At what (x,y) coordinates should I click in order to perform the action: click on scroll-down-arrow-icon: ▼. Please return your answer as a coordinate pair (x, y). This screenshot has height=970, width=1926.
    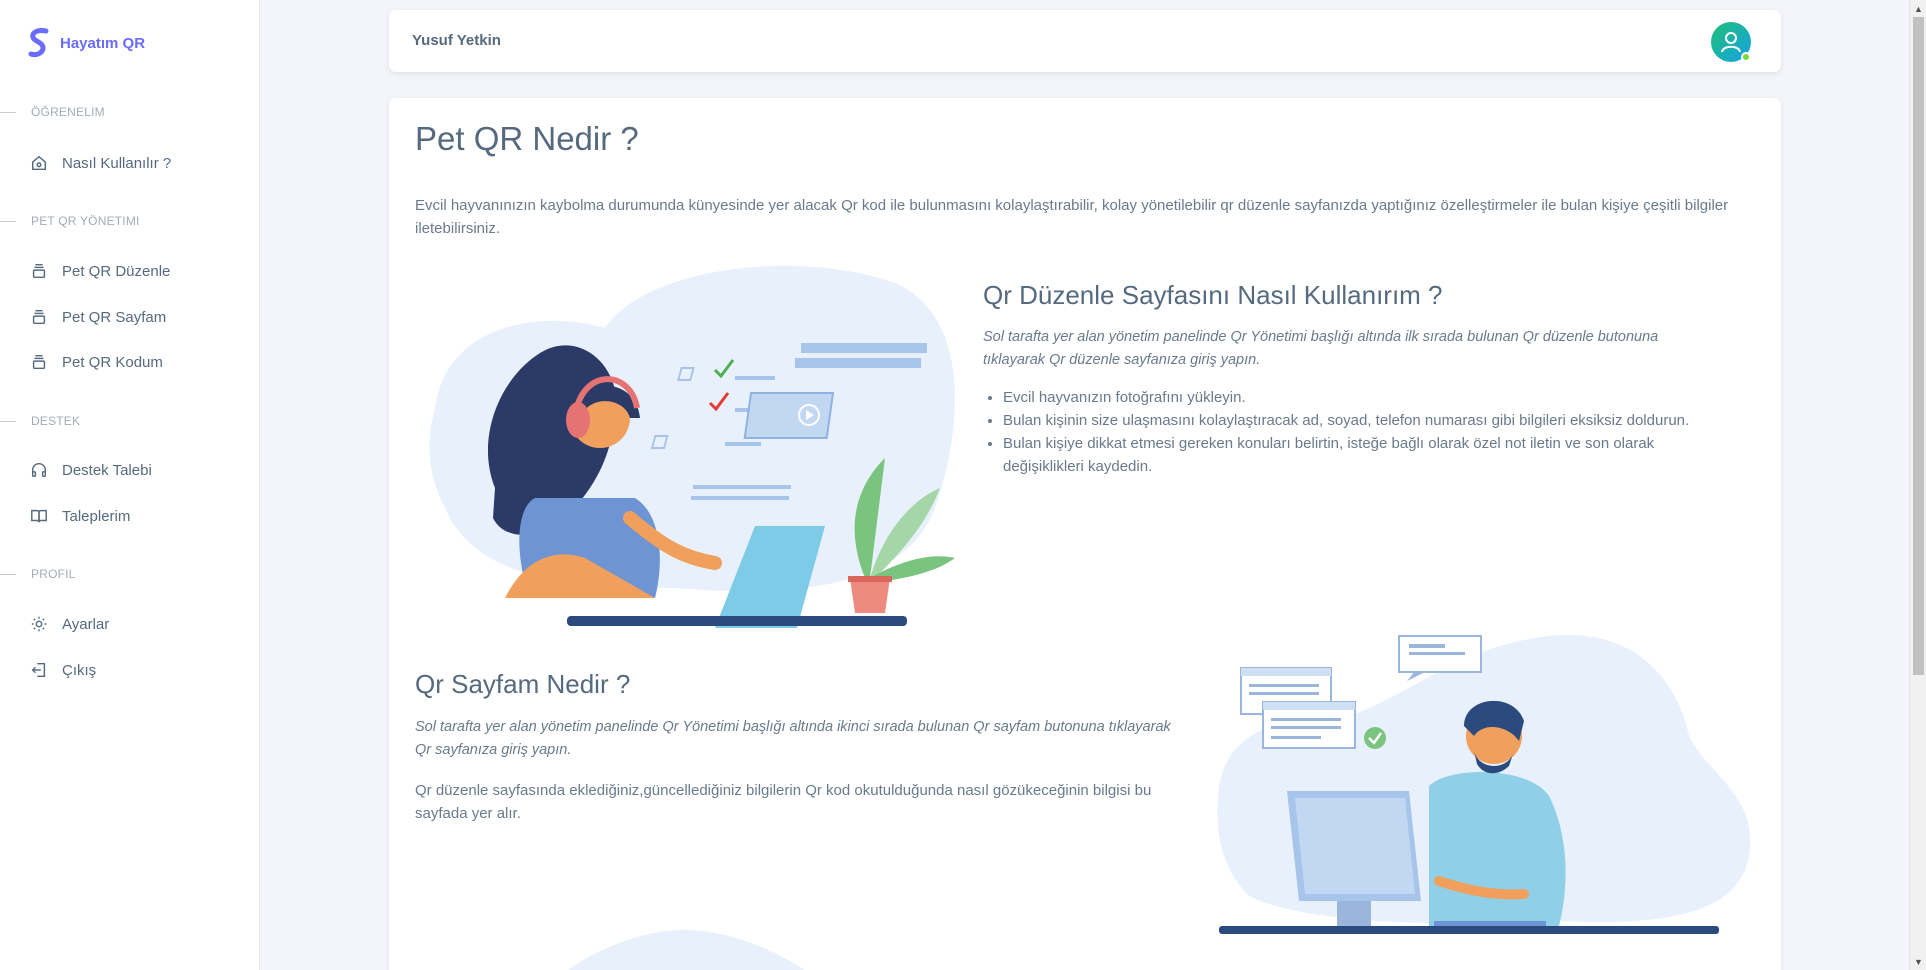
    Looking at the image, I should click on (1918, 961).